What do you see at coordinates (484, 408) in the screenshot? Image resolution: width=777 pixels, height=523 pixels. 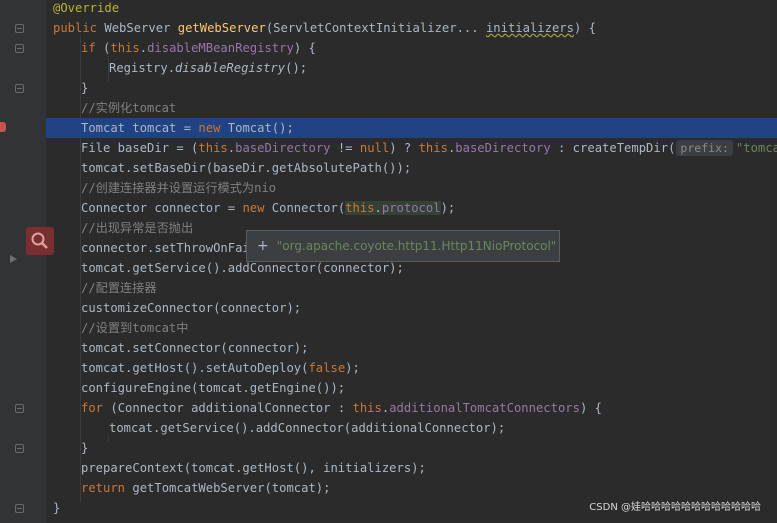 I see `code-token: additionalTomcatConnectors` at bounding box center [484, 408].